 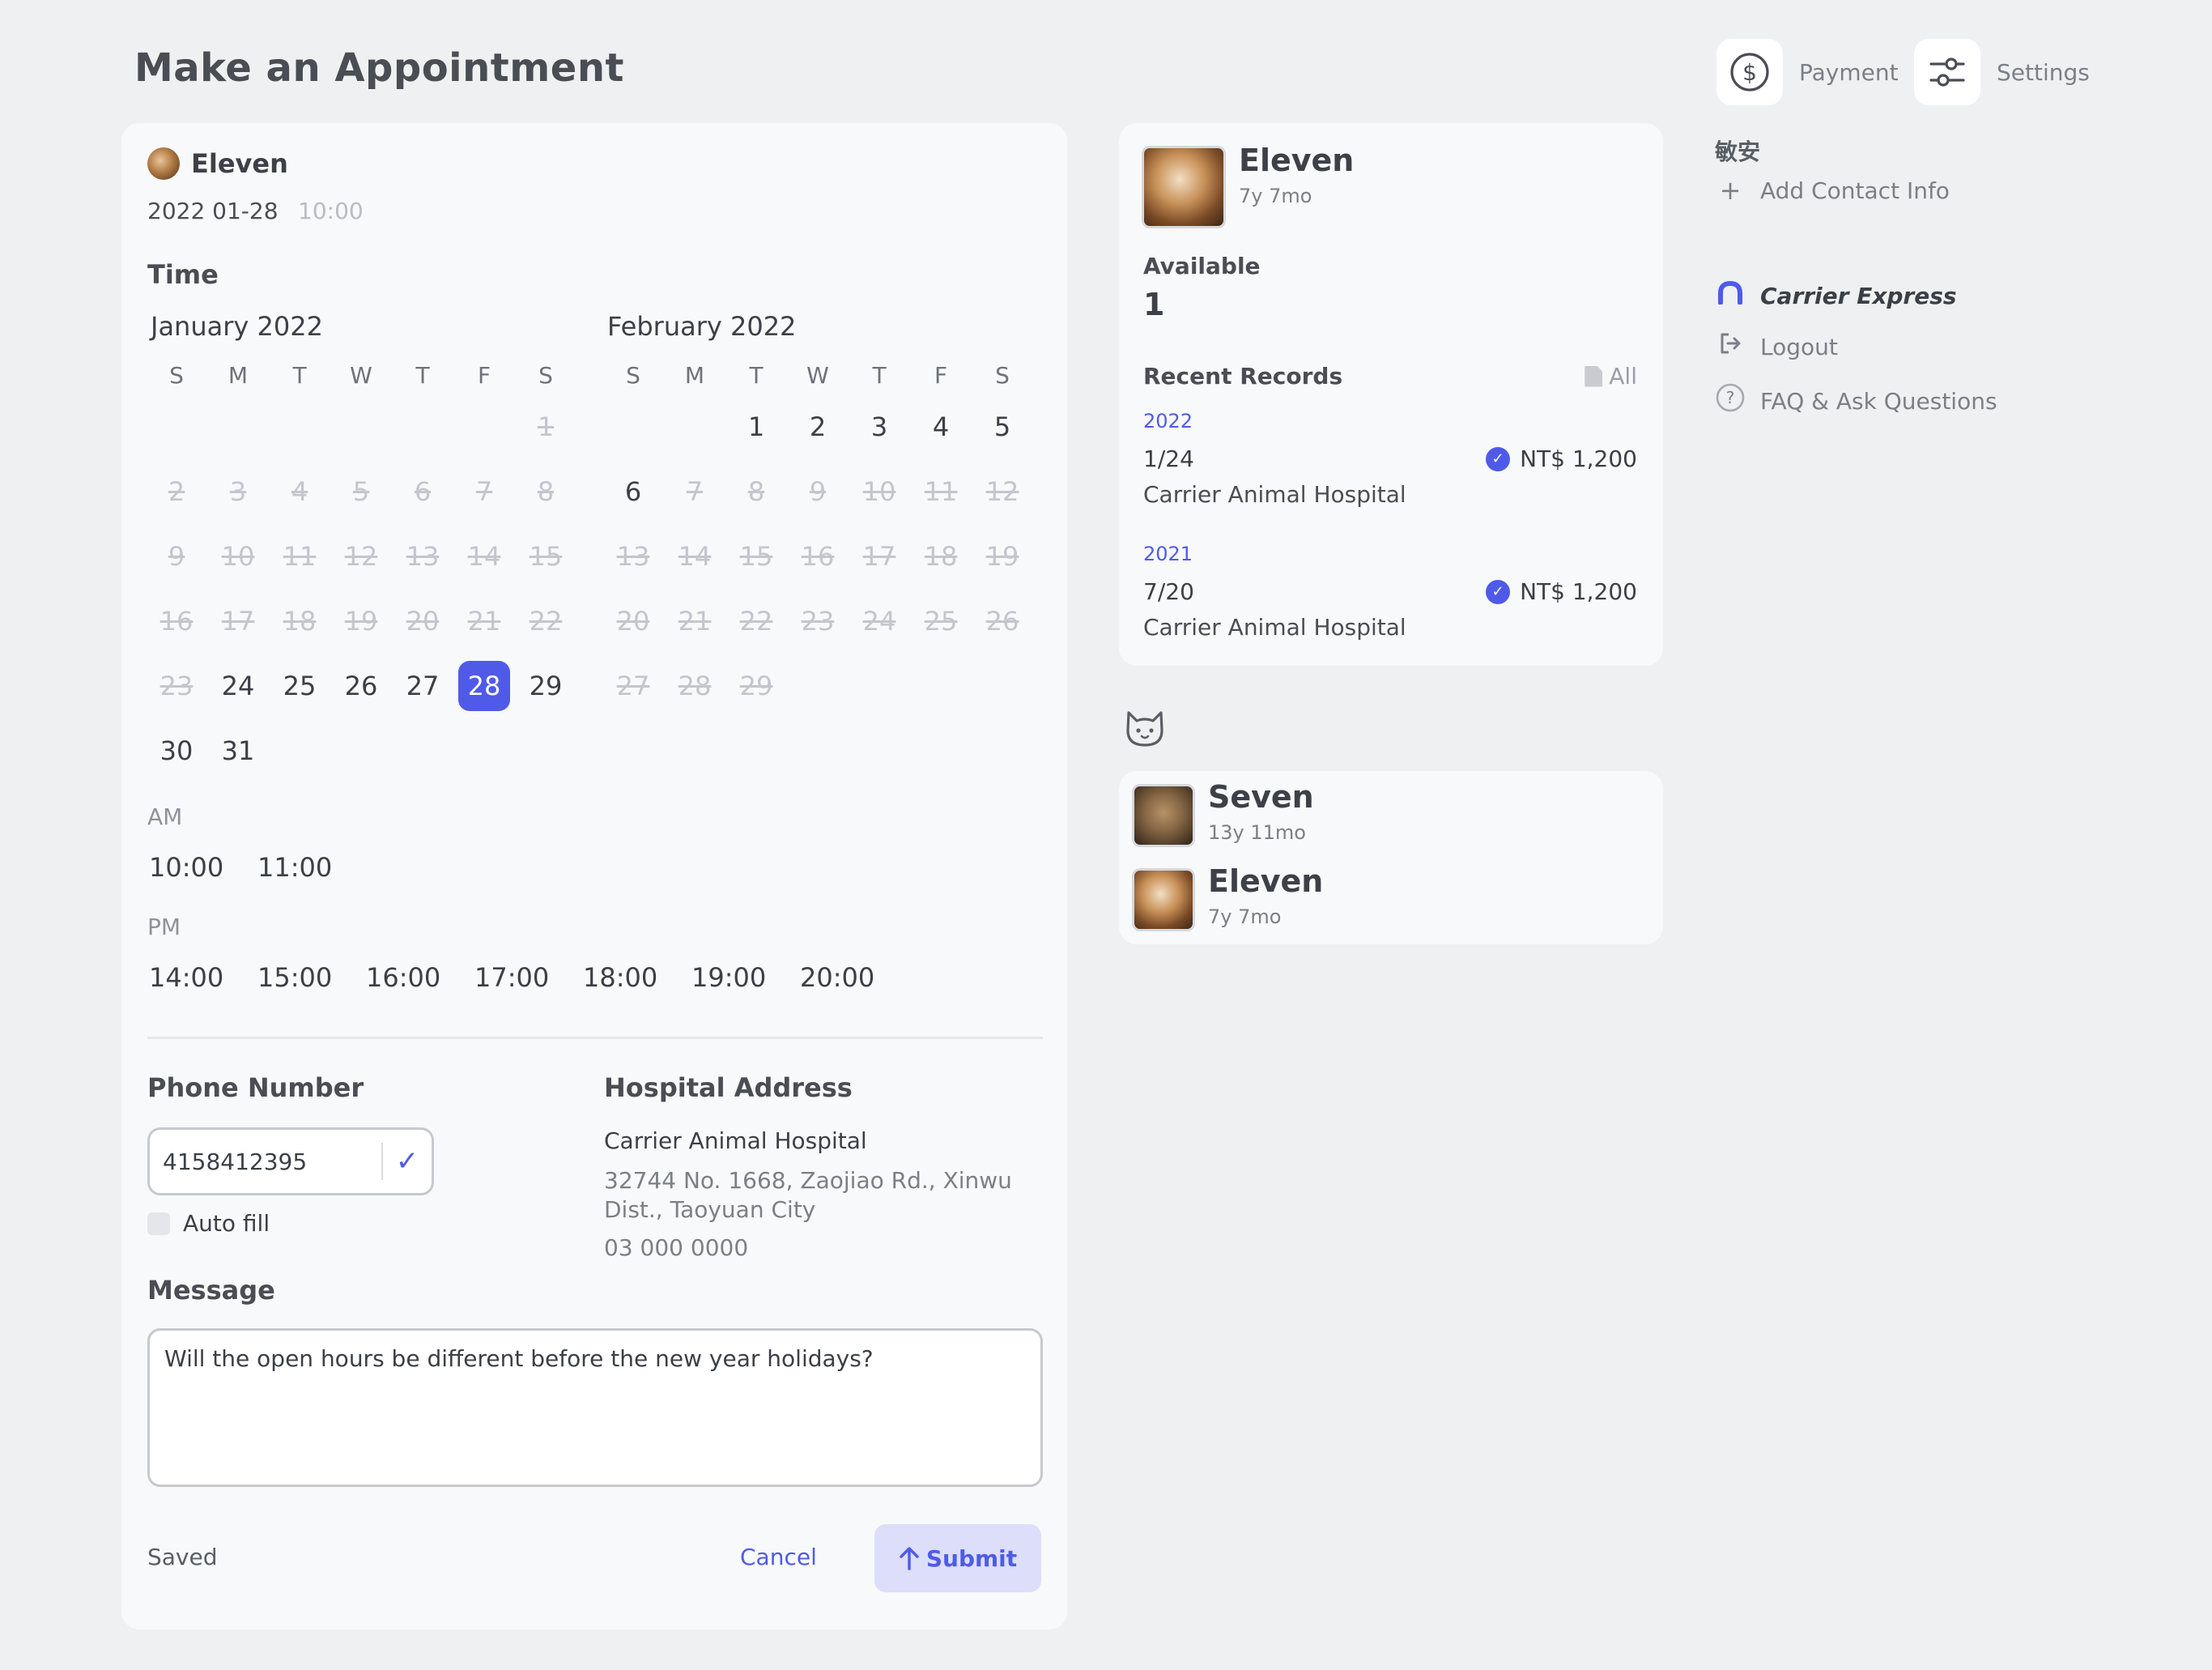 What do you see at coordinates (177, 686) in the screenshot?
I see `calendar-day: 23` at bounding box center [177, 686].